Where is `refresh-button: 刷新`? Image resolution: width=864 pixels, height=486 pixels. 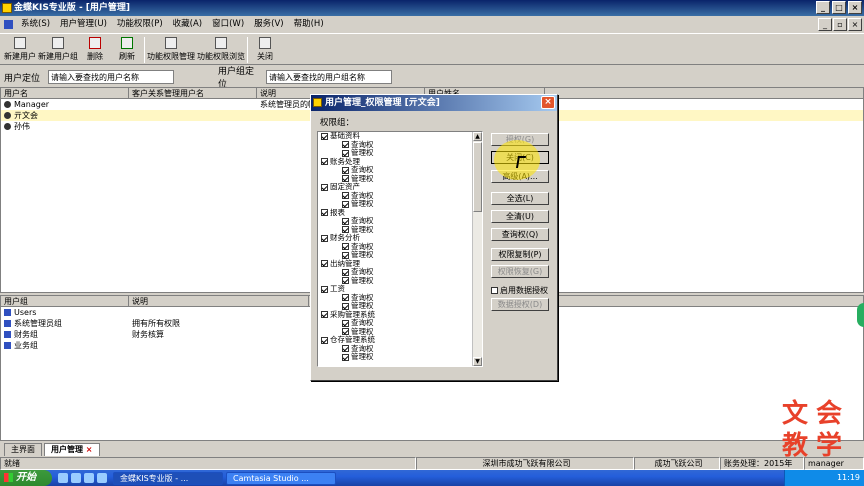 refresh-button: 刷新 is located at coordinates (127, 49).